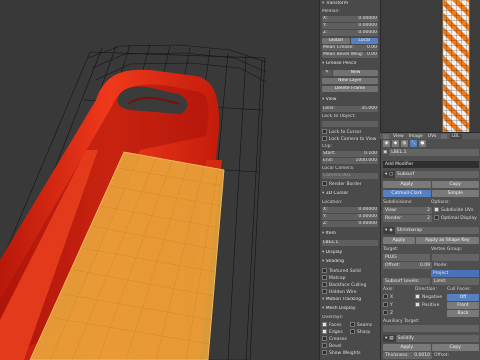 This screenshot has width=480, height=360. Describe the element at coordinates (399, 297) in the screenshot. I see `axis-x-checkbox: X` at that location.